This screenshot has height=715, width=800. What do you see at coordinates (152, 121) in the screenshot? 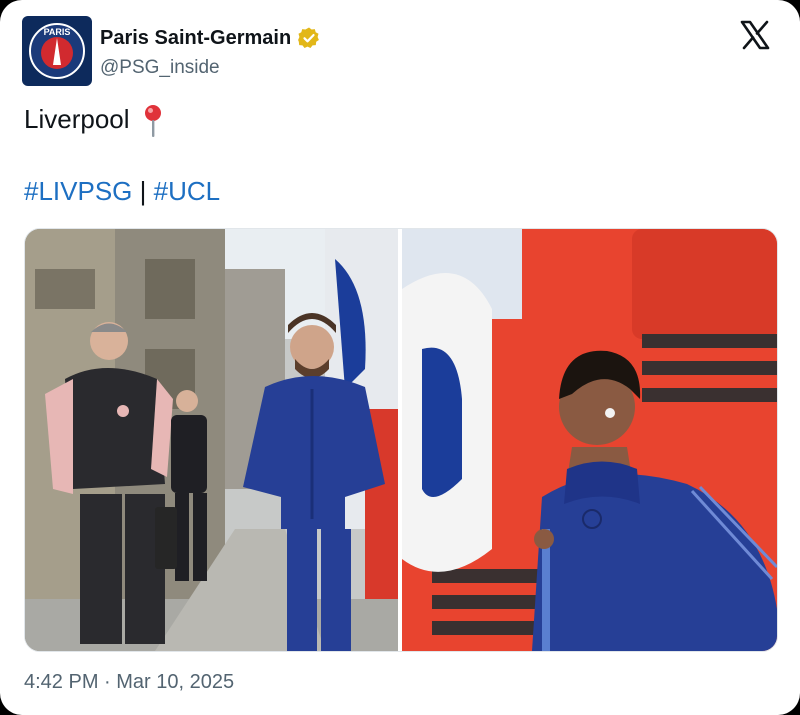
I see `round-pushpin-icon` at bounding box center [152, 121].